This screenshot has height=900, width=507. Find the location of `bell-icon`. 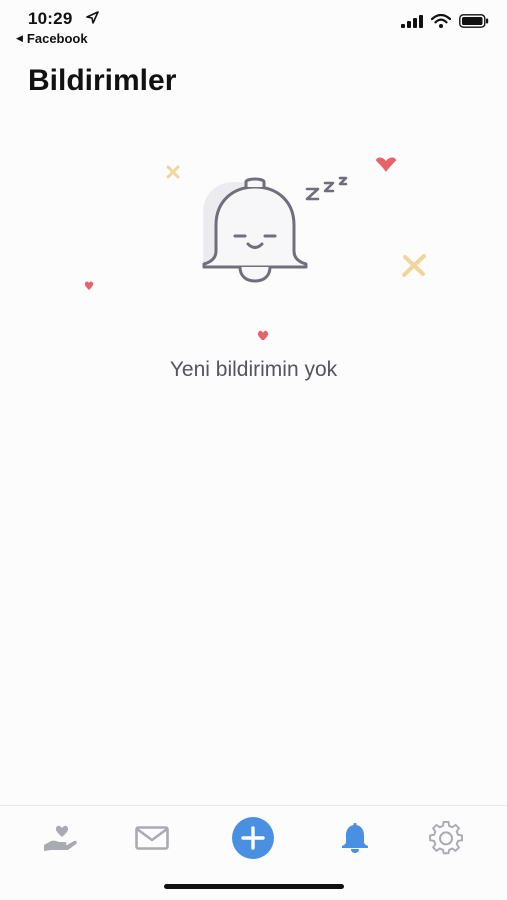

bell-icon is located at coordinates (355, 838).